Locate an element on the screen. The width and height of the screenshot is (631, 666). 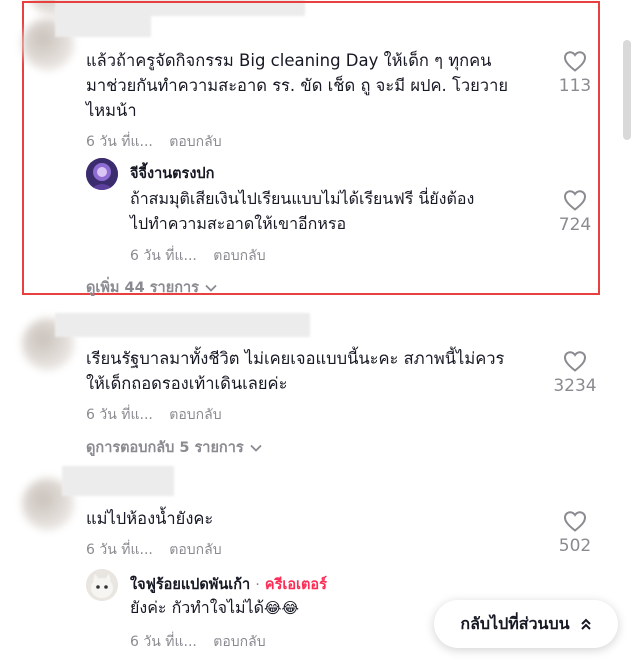
view-more-replies: ดูเพิ่ม 44 รายการ is located at coordinates (151, 287).